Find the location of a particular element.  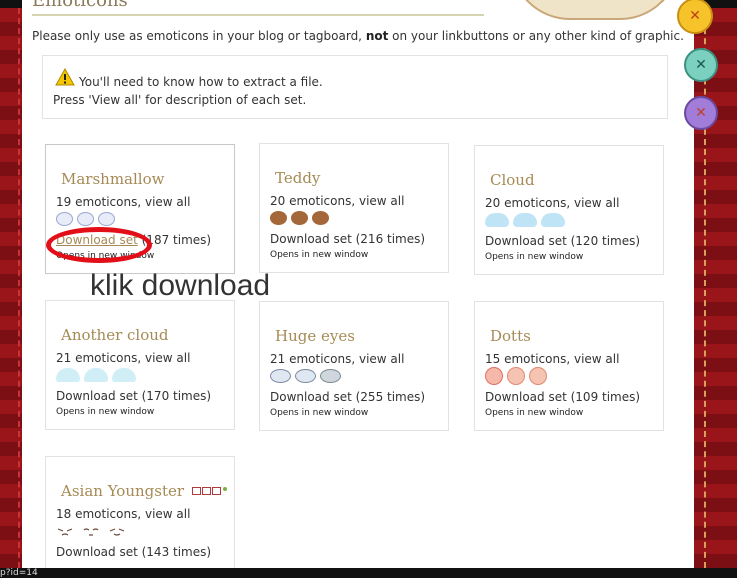

warning-icon is located at coordinates (65, 77).